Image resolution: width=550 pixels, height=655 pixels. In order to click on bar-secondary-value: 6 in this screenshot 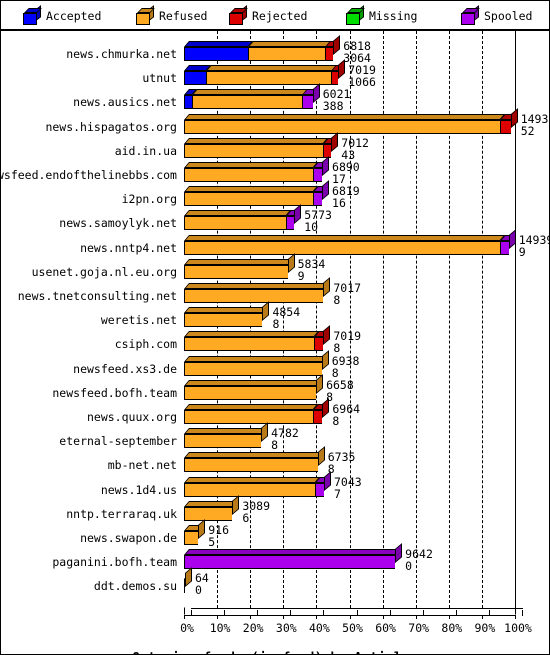, I will do `click(246, 517)`.